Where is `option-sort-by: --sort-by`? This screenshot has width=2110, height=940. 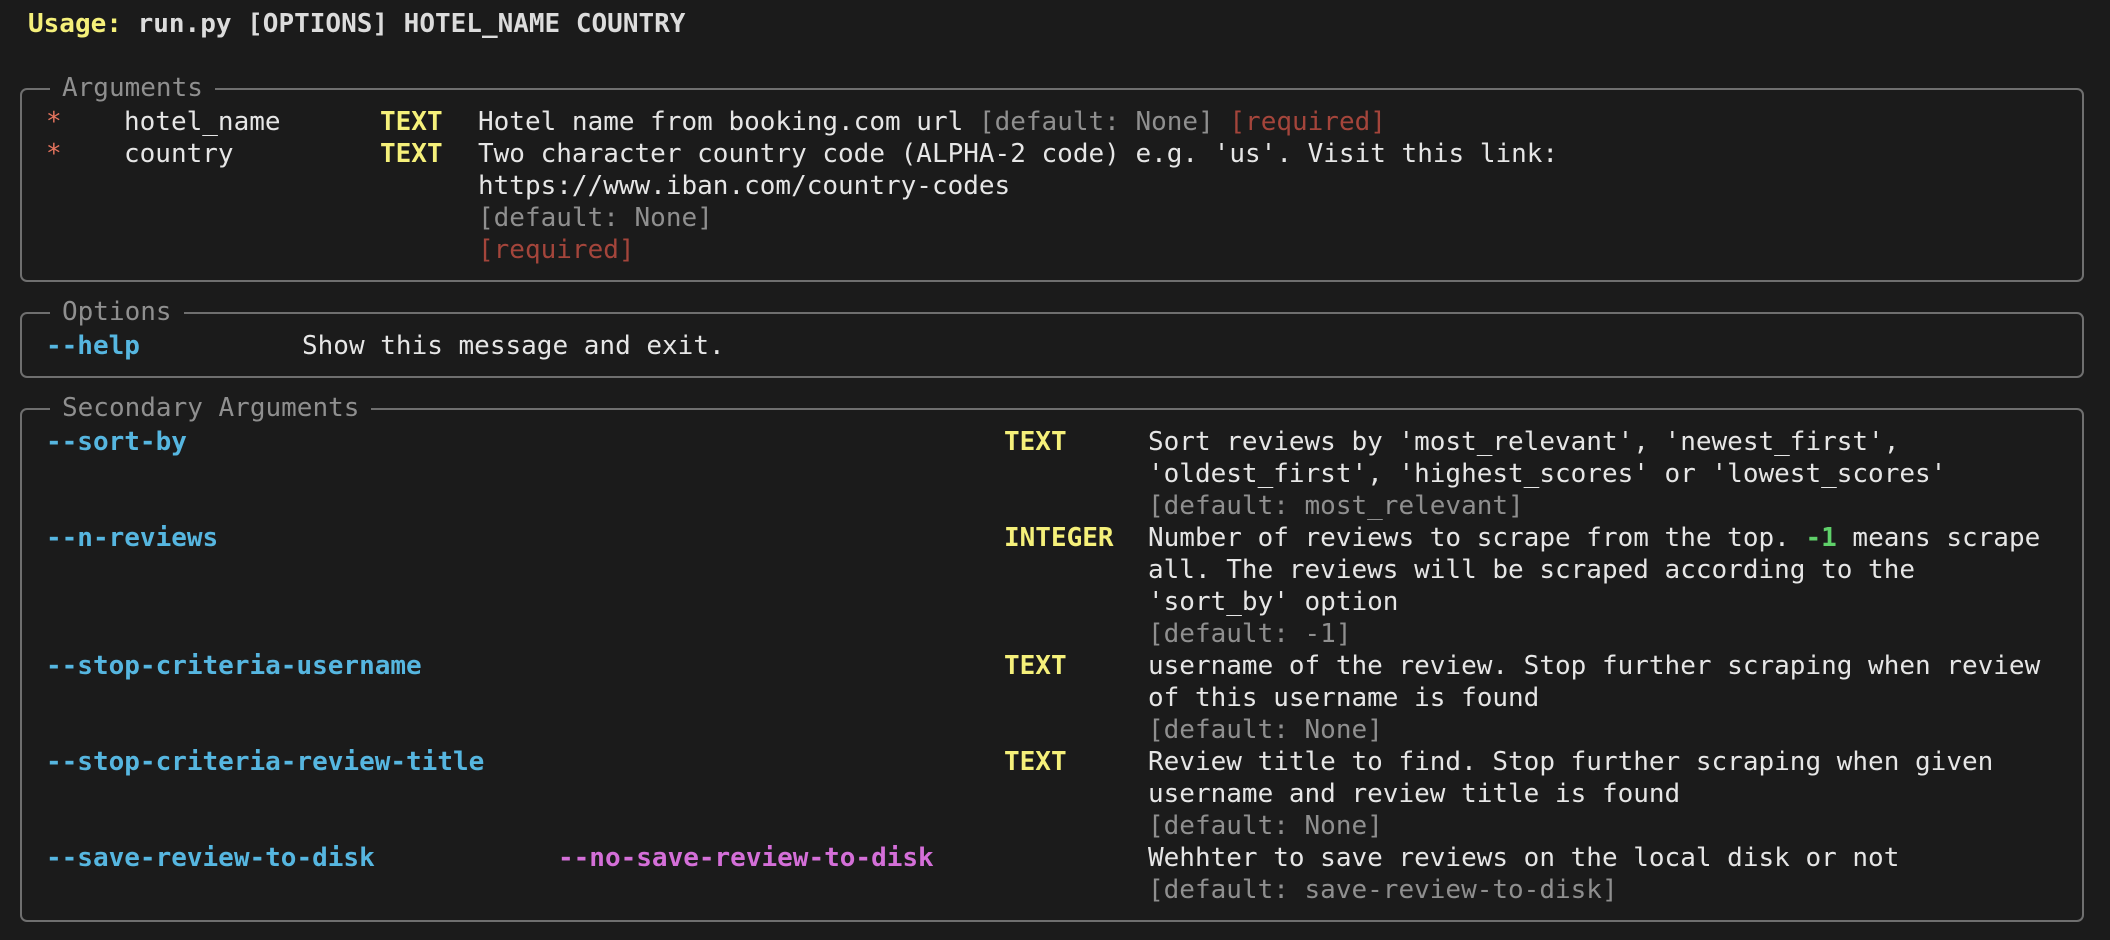 option-sort-by: --sort-by is located at coordinates (116, 442).